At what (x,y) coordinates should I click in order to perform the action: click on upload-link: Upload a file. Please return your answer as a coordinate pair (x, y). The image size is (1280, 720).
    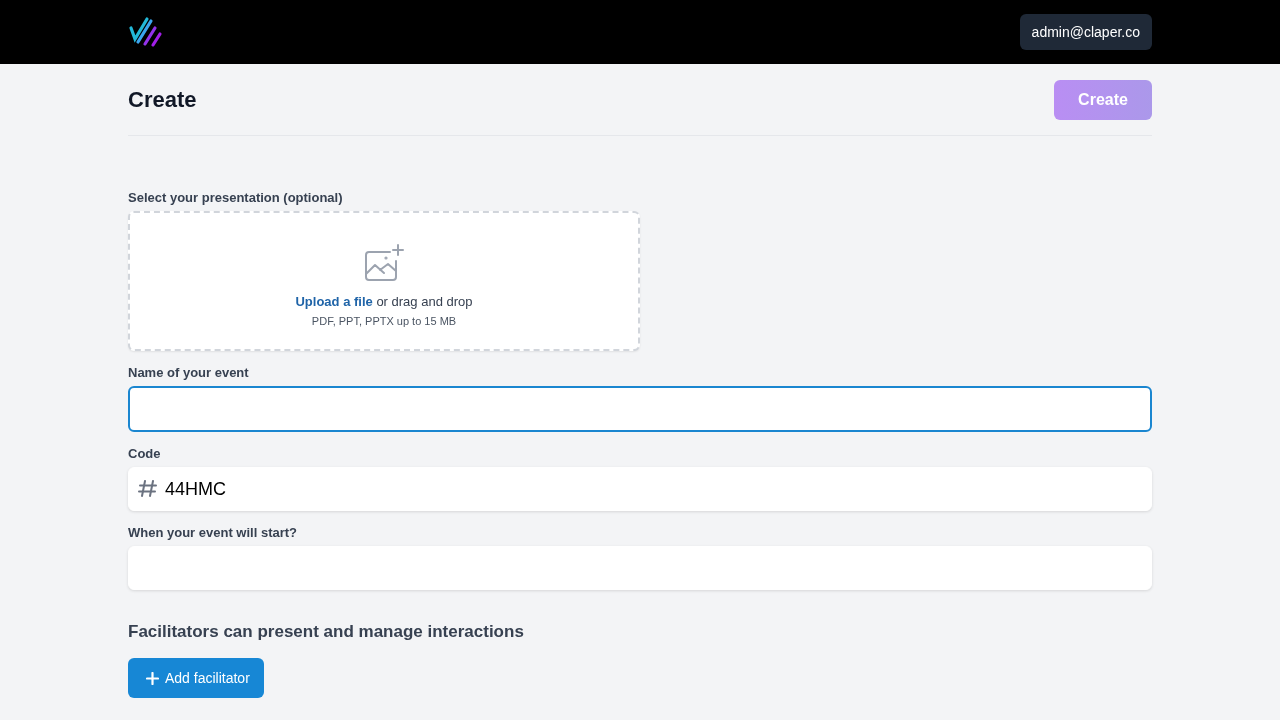
    Looking at the image, I should click on (334, 301).